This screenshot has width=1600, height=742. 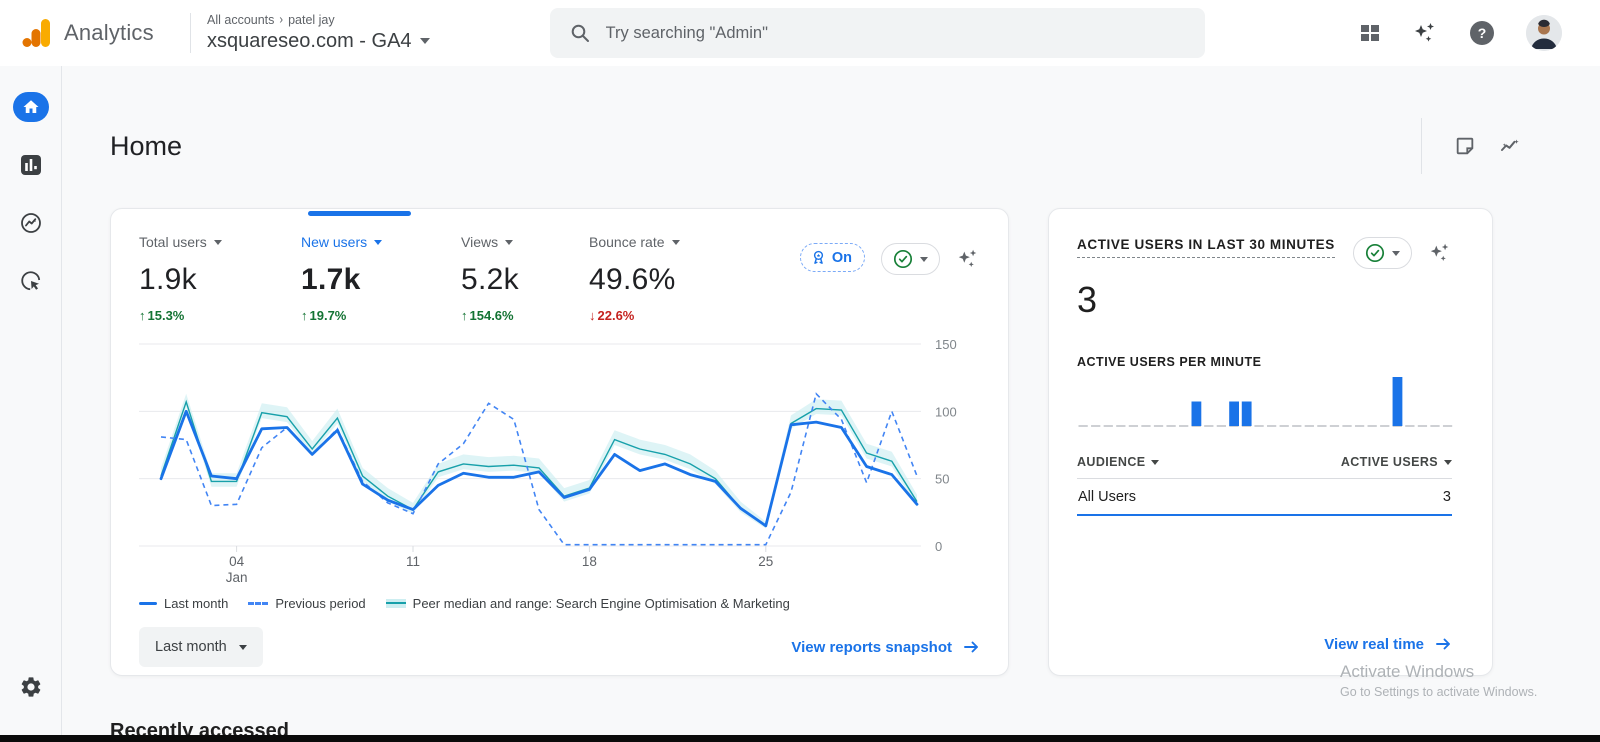 I want to click on ads-click-icon, so click(x=31, y=281).